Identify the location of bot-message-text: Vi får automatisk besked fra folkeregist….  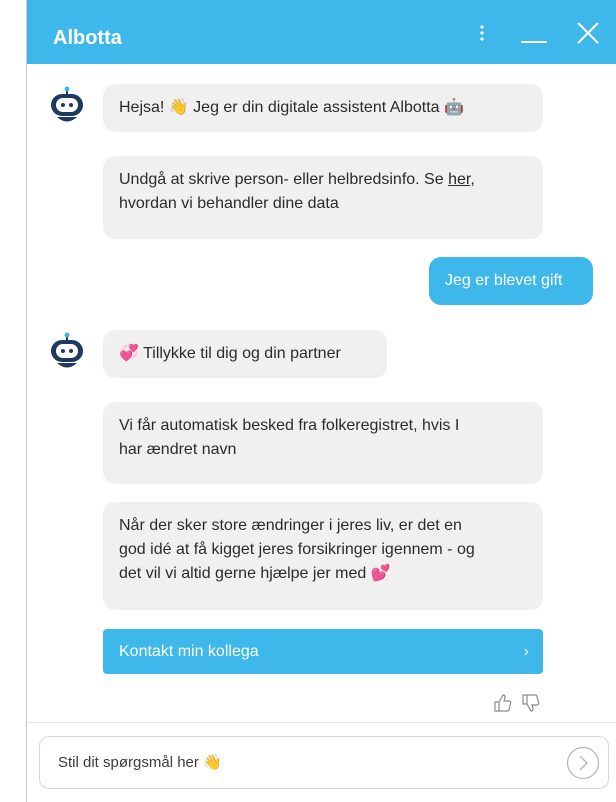
(289, 425).